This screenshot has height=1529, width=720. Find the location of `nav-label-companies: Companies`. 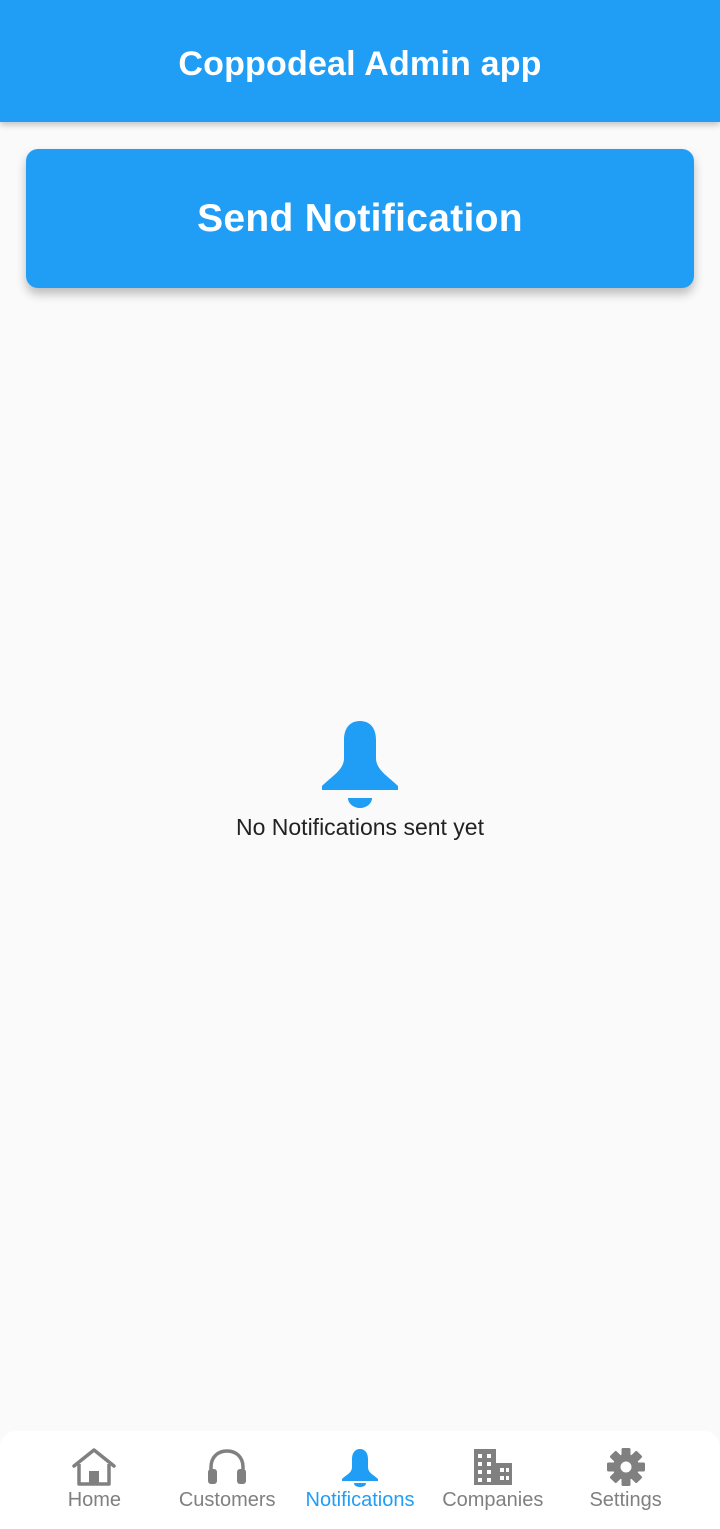

nav-label-companies: Companies is located at coordinates (493, 1500).